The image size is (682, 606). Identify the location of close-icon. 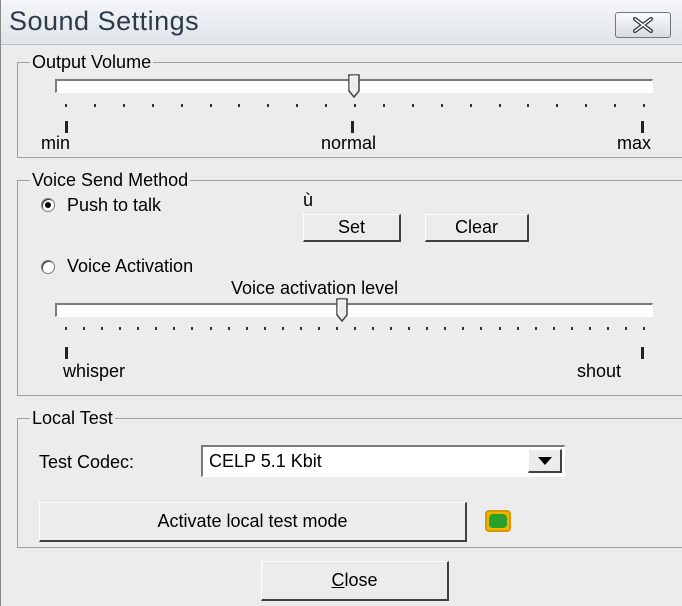
(643, 25).